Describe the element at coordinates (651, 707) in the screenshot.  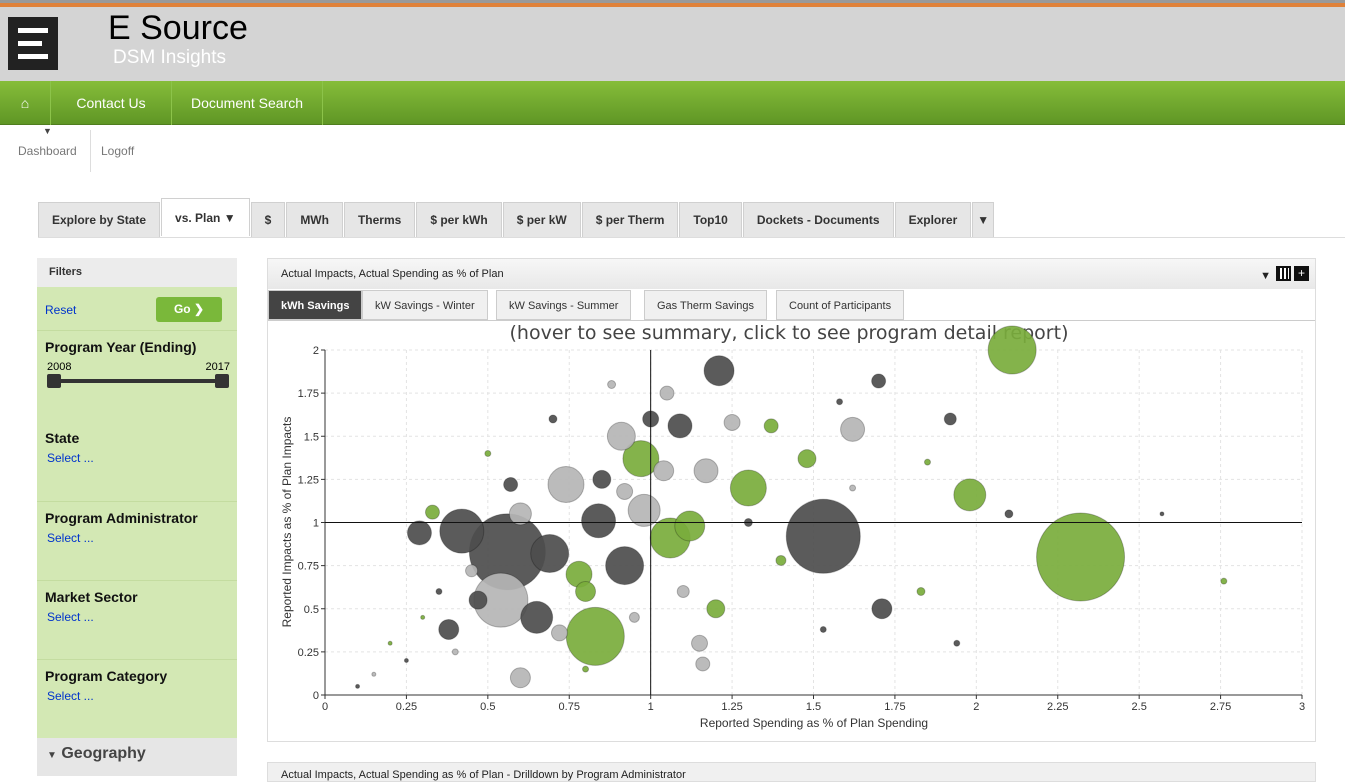
I see `x-tick-label: 1` at that location.